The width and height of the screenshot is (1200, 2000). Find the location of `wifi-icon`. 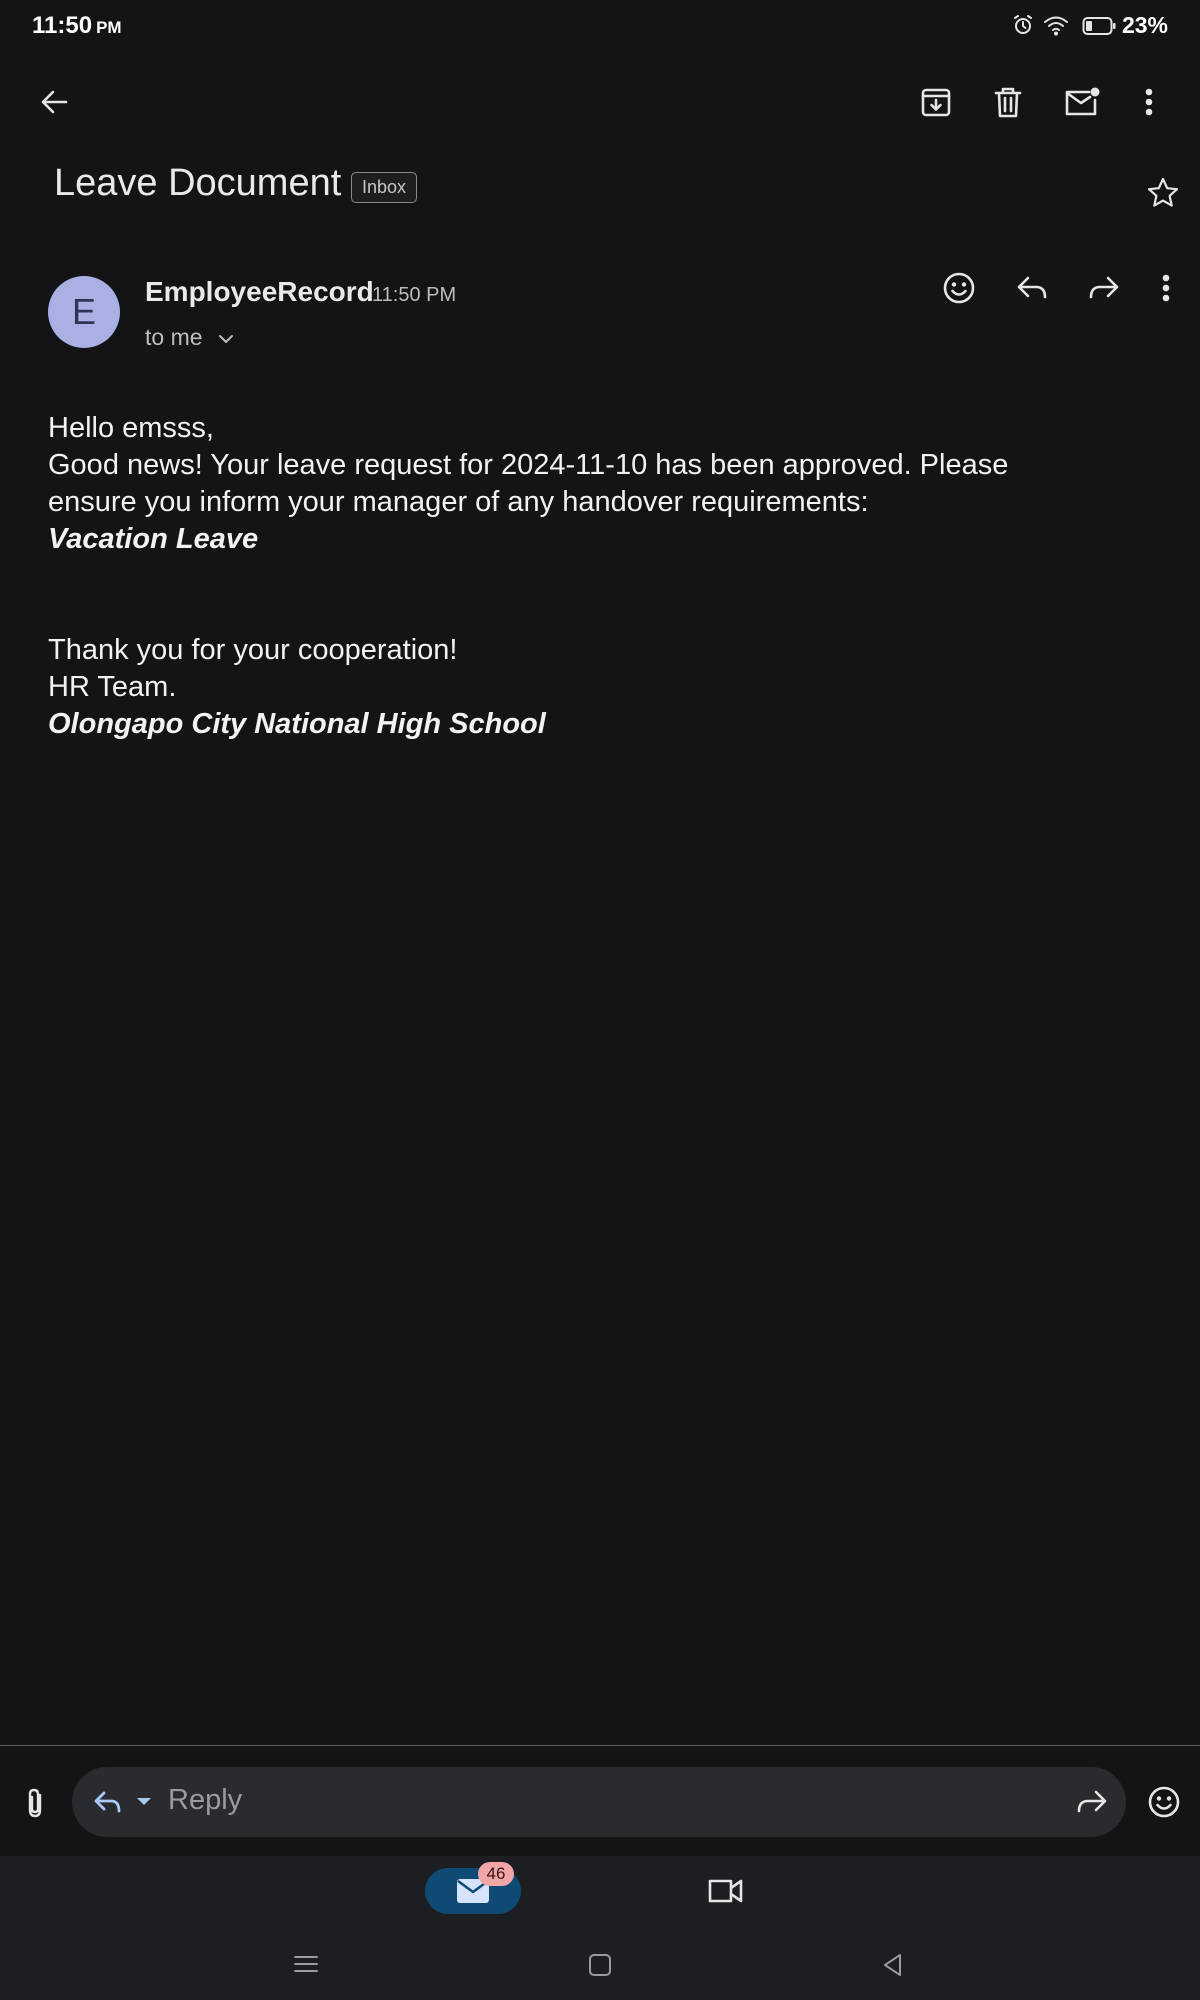

wifi-icon is located at coordinates (1056, 26).